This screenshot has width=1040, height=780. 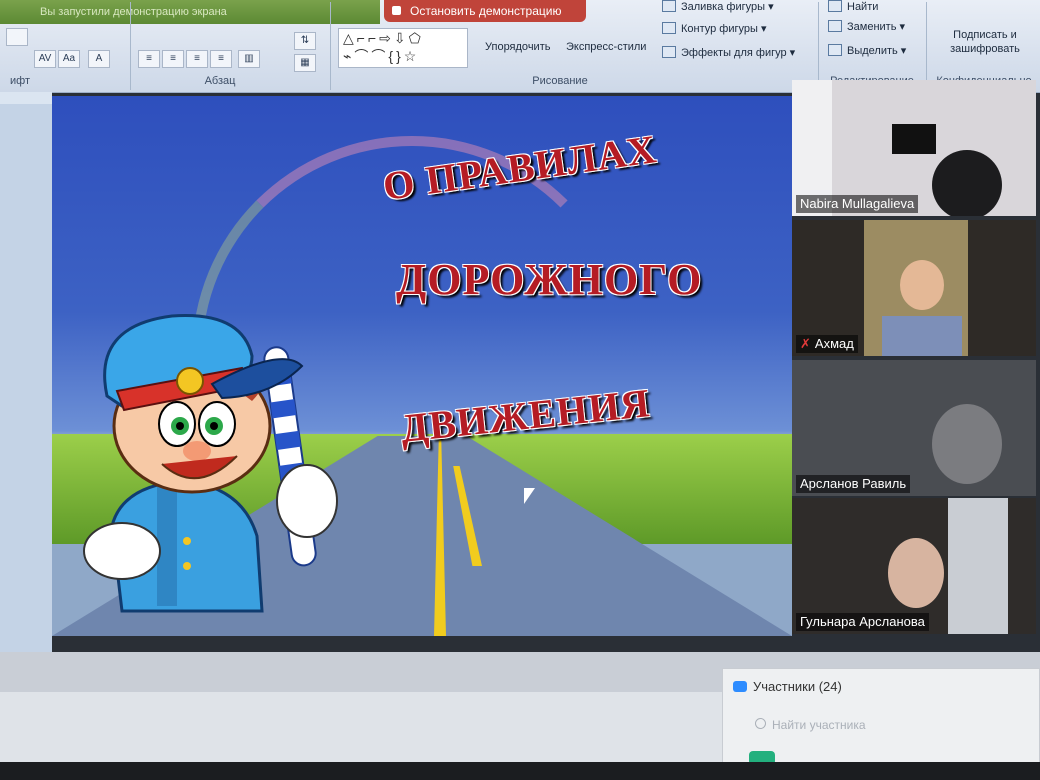 What do you see at coordinates (133, 12) in the screenshot?
I see `share-status-text: Вы запустили демонстрацию экрана` at bounding box center [133, 12].